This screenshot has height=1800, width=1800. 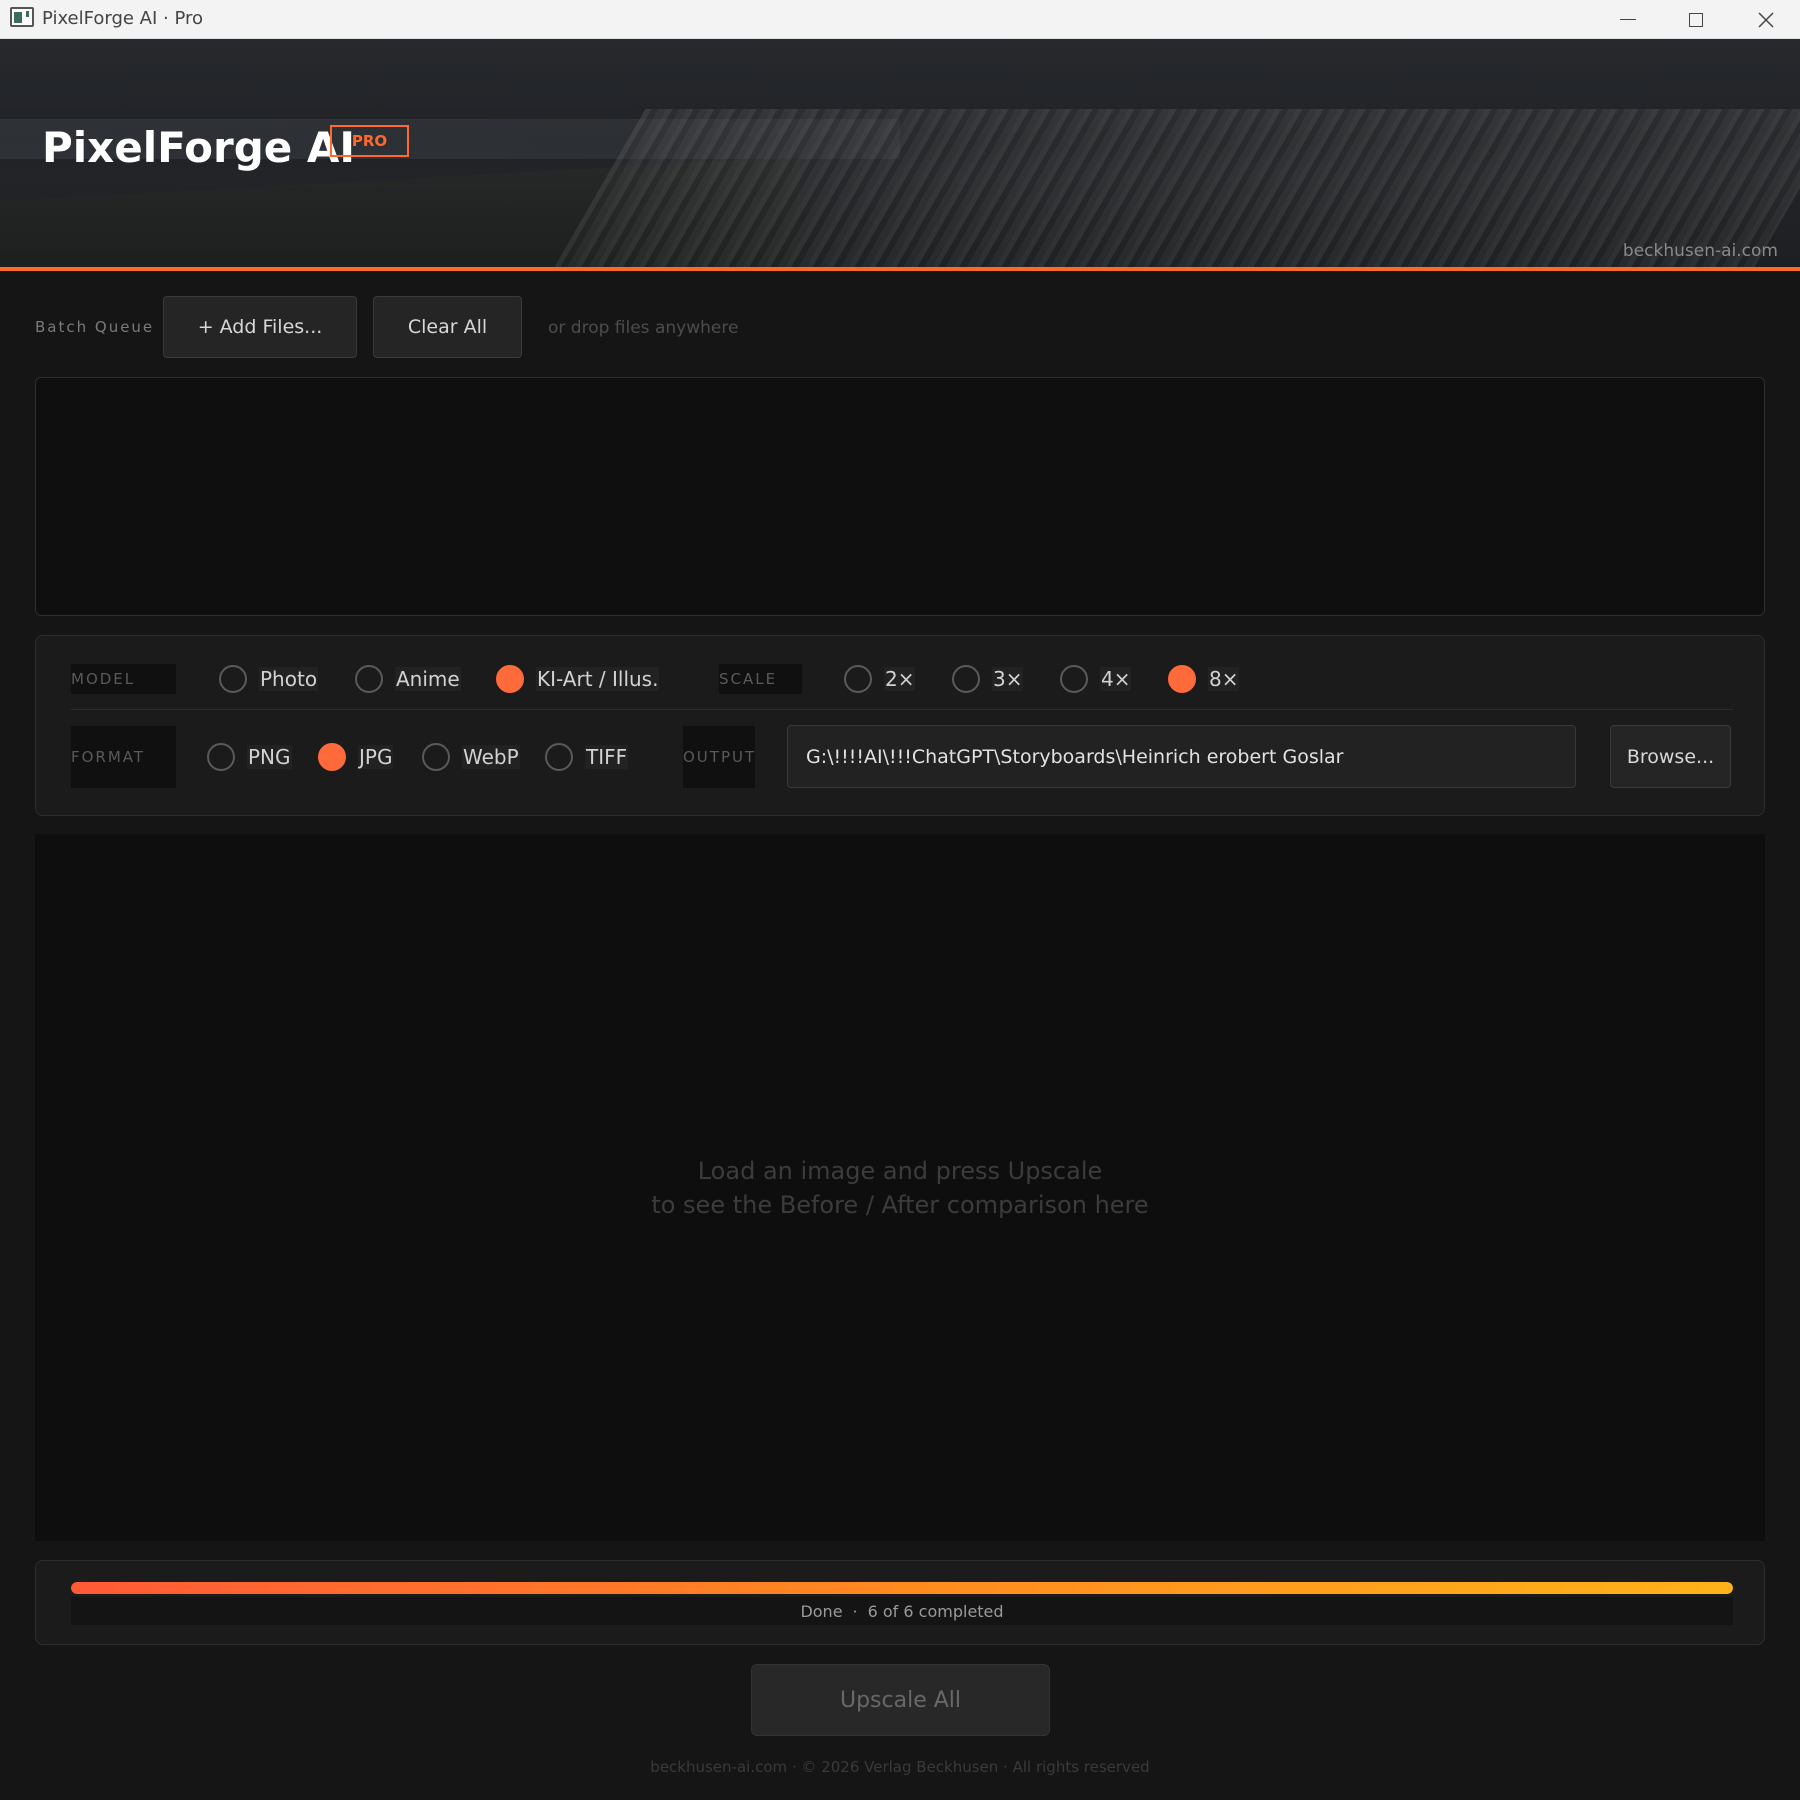 I want to click on close-icon, so click(x=1766, y=19).